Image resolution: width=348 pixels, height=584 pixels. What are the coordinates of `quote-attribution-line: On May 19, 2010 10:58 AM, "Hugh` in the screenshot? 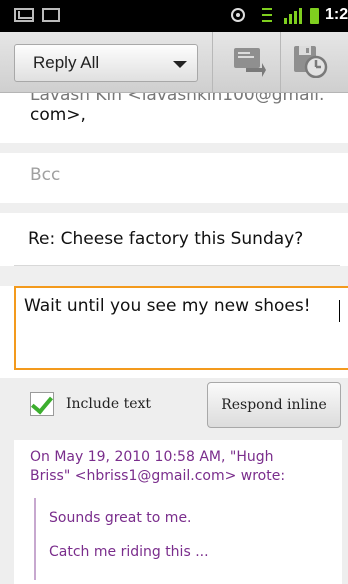 It's located at (152, 457).